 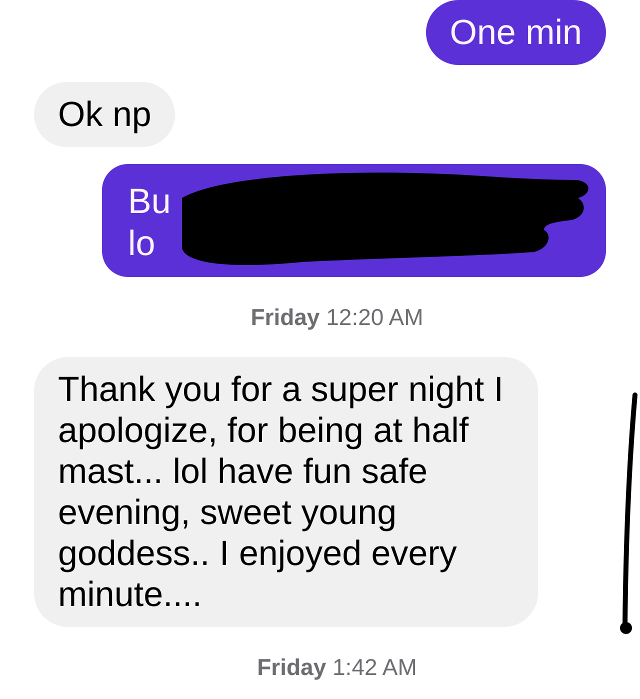 I want to click on message-text: One min, so click(x=516, y=32).